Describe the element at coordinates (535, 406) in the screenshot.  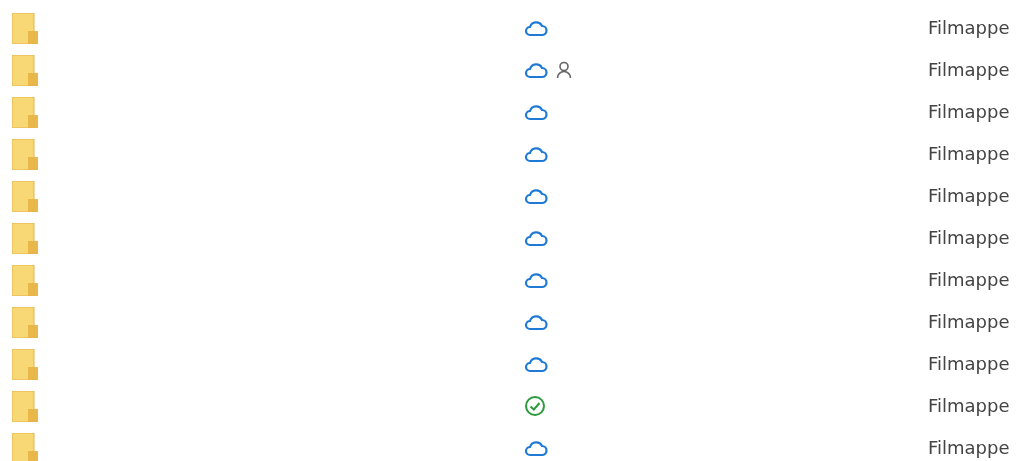
I see `check-circle-icon` at that location.